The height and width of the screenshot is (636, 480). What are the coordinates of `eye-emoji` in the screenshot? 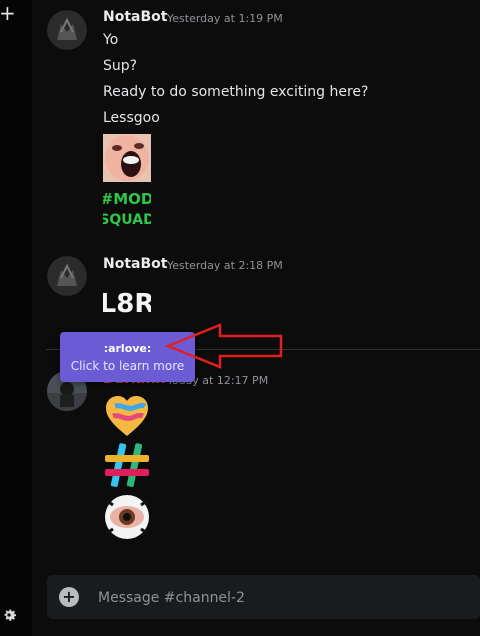 It's located at (127, 517).